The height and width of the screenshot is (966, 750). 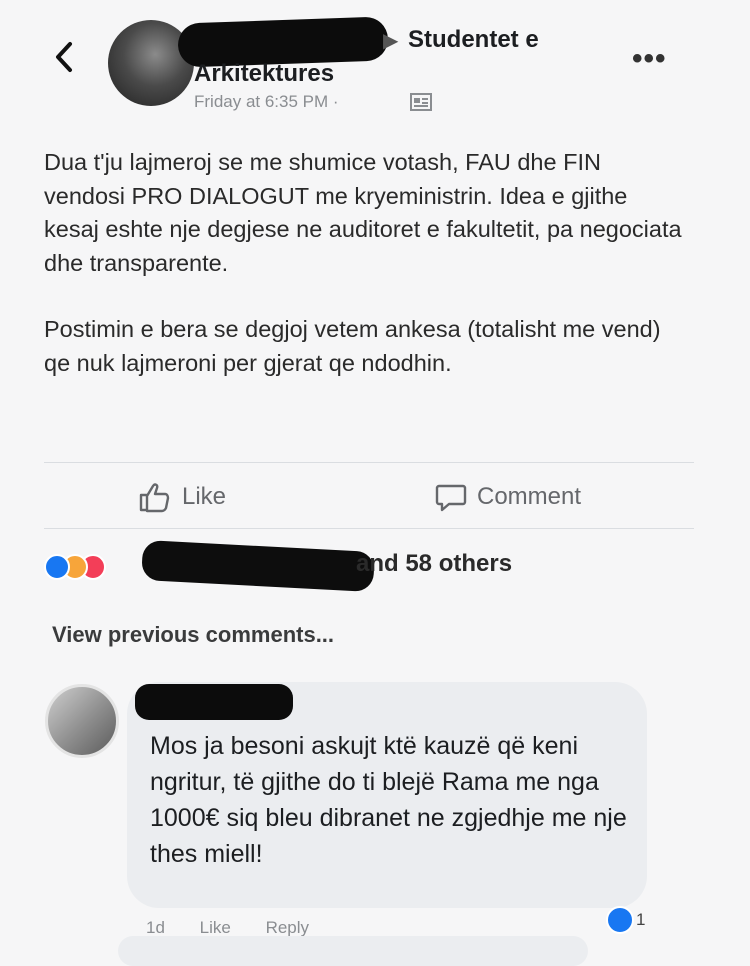 I want to click on post-timestamp: Friday at 6:35 PM ·, so click(x=266, y=102).